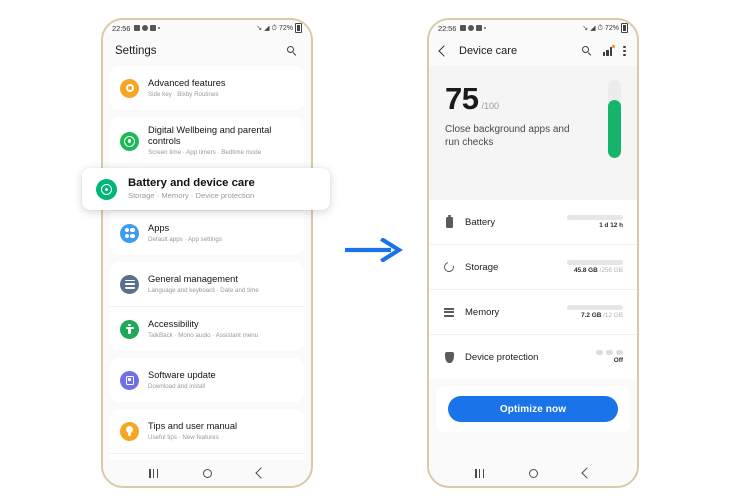 This screenshot has height=500, width=750. Describe the element at coordinates (614, 128) in the screenshot. I see `score-gauge-fill` at that location.